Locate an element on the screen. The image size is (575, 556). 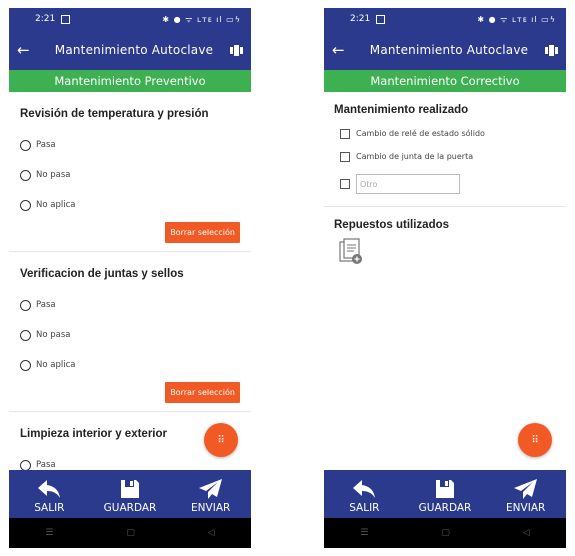
other-input: Otro is located at coordinates (408, 184).